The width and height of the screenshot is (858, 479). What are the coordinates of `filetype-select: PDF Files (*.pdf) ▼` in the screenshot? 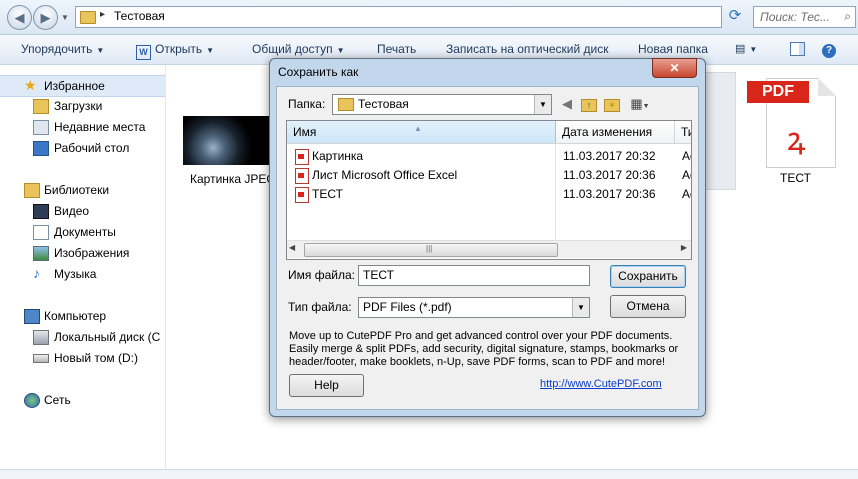 It's located at (474, 307).